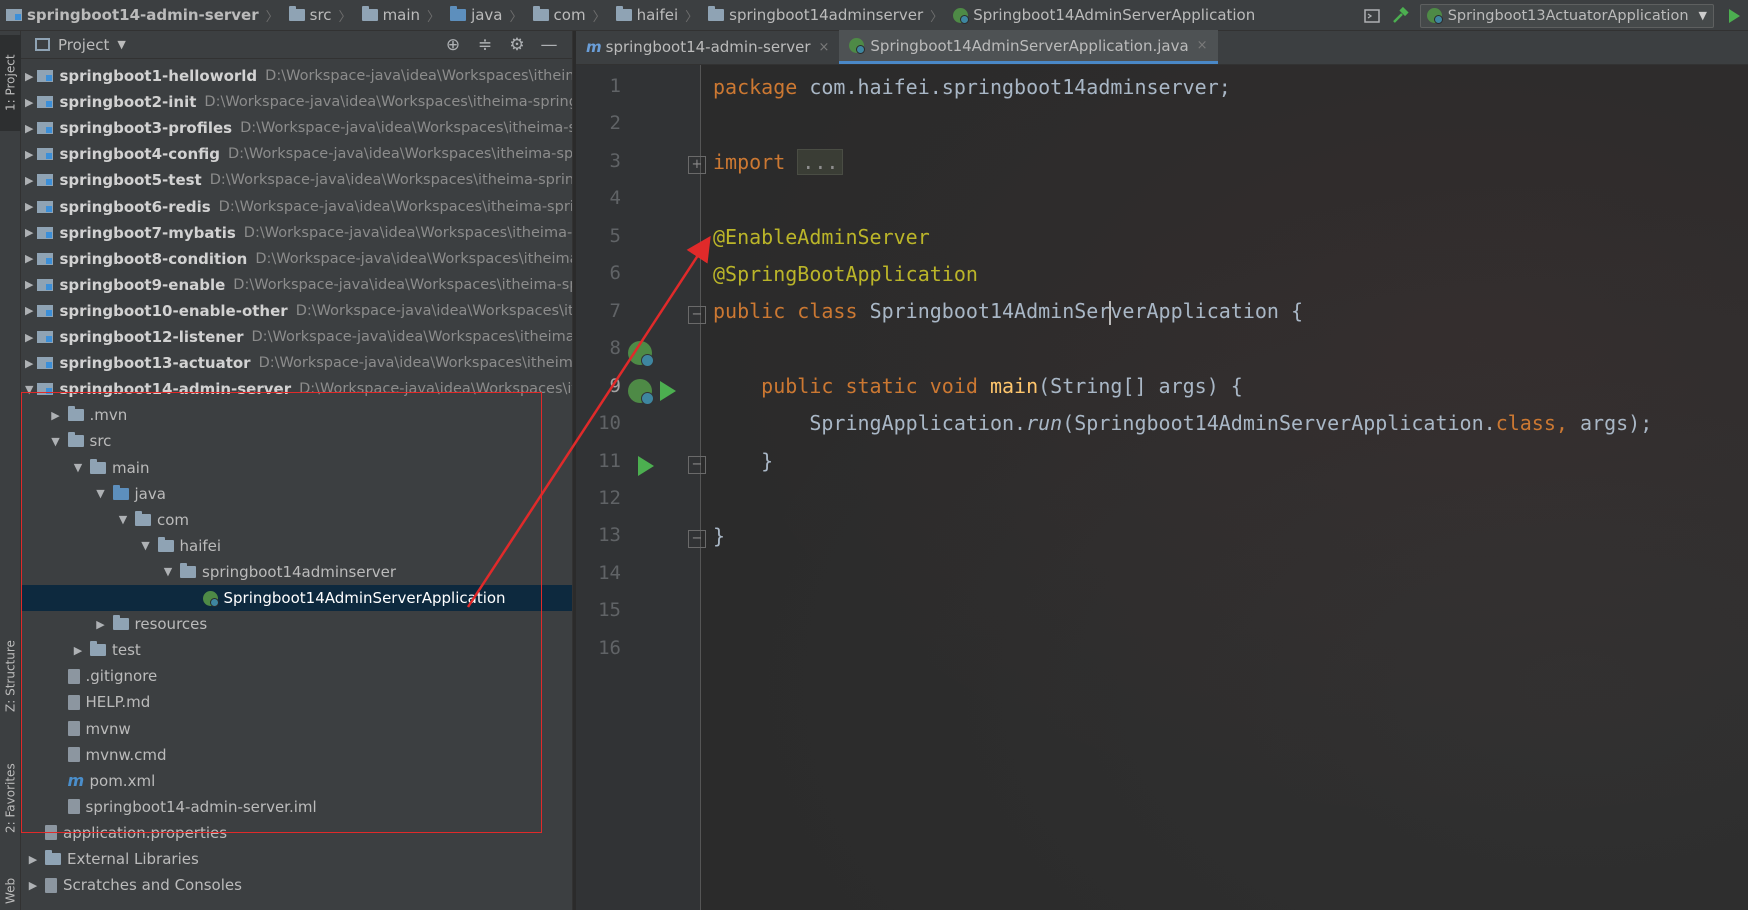 Image resolution: width=1748 pixels, height=910 pixels. What do you see at coordinates (10, 676) in the screenshot?
I see `tab-structure: Z: Structure` at bounding box center [10, 676].